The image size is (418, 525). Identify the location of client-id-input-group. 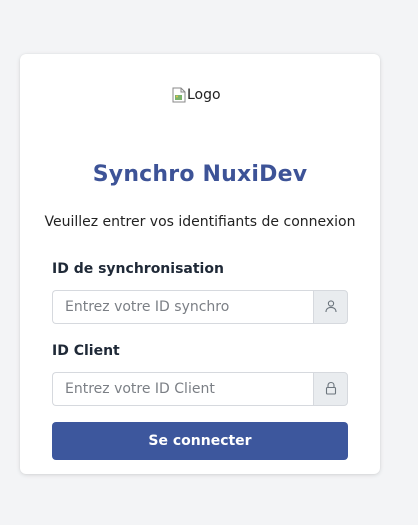
(200, 389).